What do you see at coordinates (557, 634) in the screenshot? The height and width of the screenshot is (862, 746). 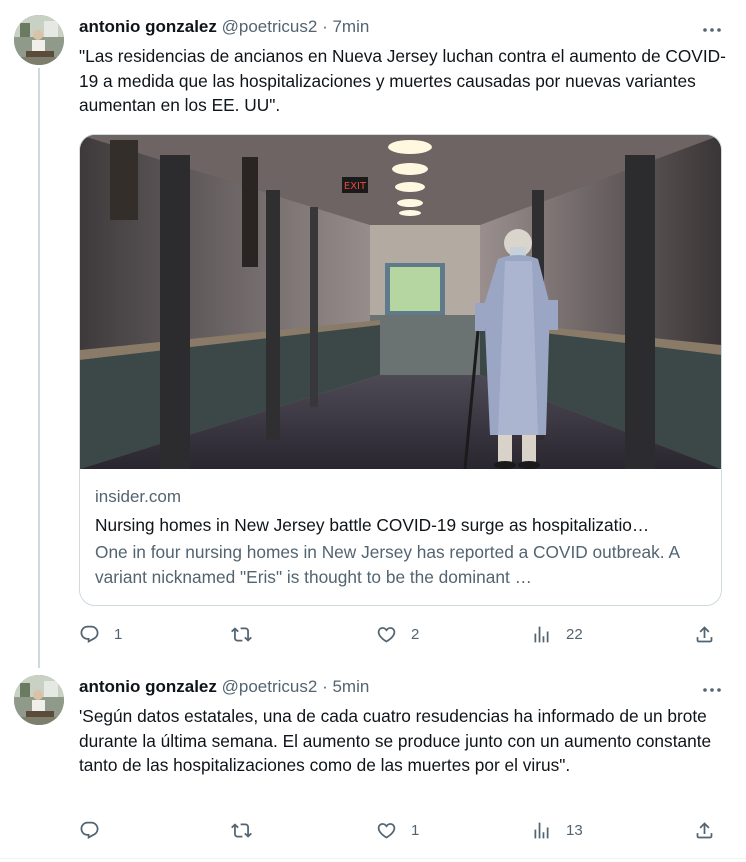 I see `views-button: 22` at bounding box center [557, 634].